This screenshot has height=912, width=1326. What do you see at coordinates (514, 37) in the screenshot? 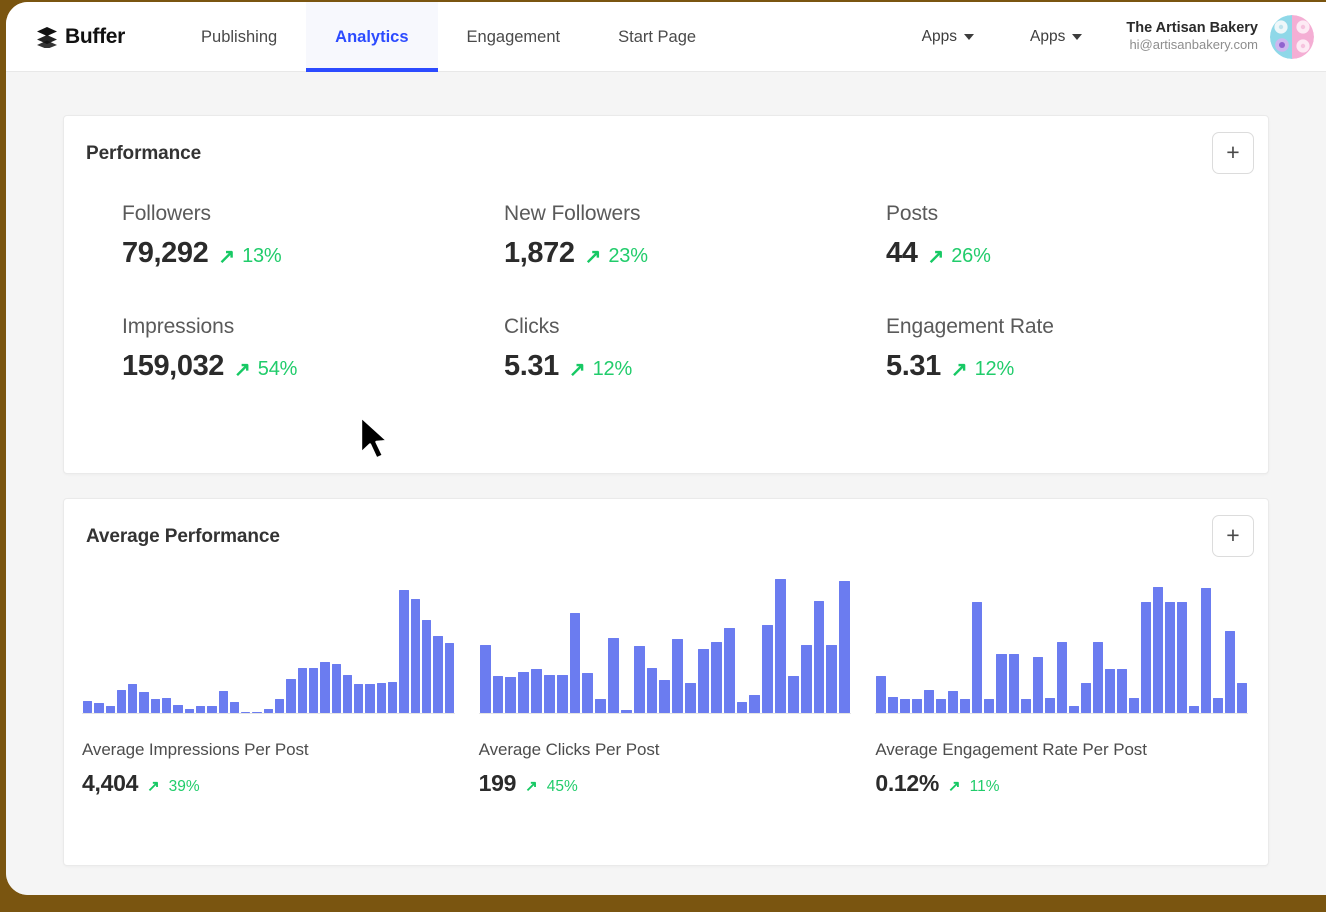
I see `tab-engagement: Engagement` at bounding box center [514, 37].